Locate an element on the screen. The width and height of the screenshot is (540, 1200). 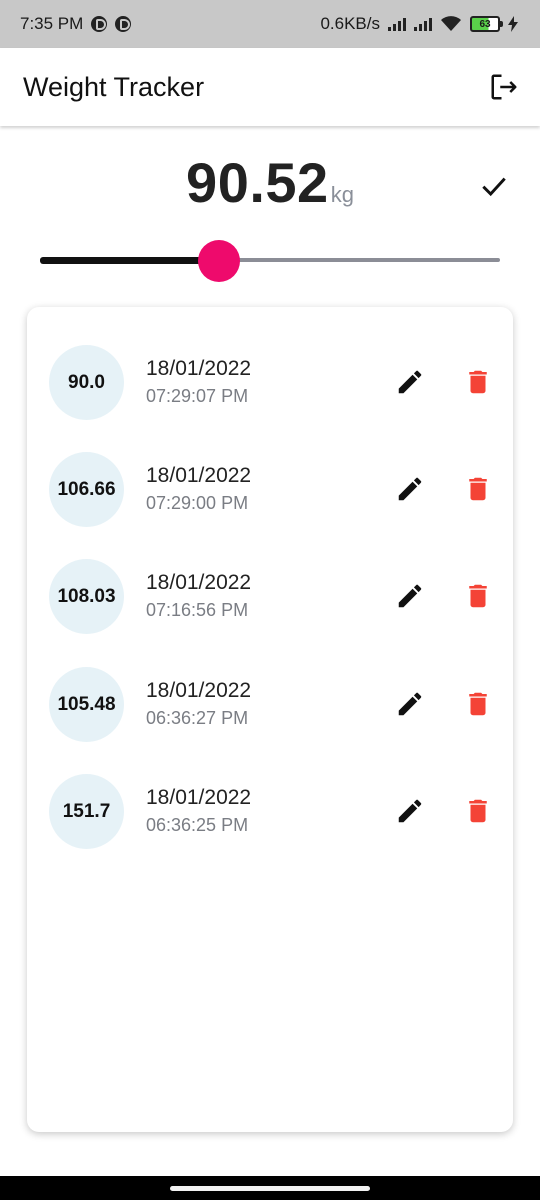
status-right: 0.6KB/s 63 is located at coordinates (419, 24).